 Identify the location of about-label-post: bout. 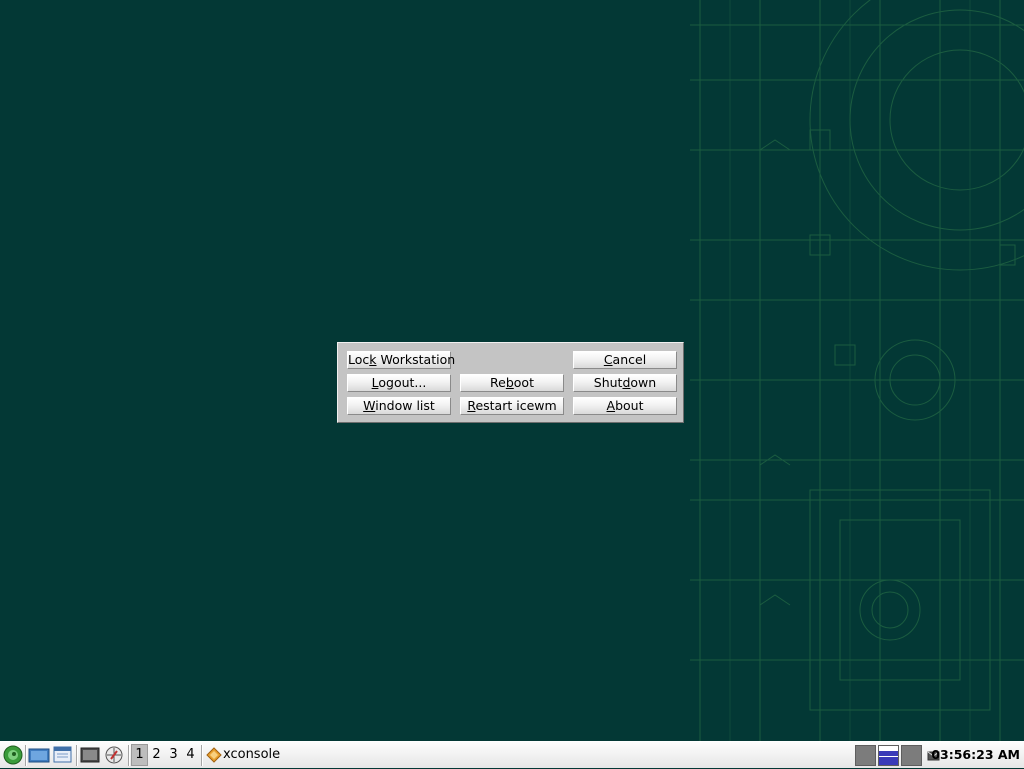
(629, 405).